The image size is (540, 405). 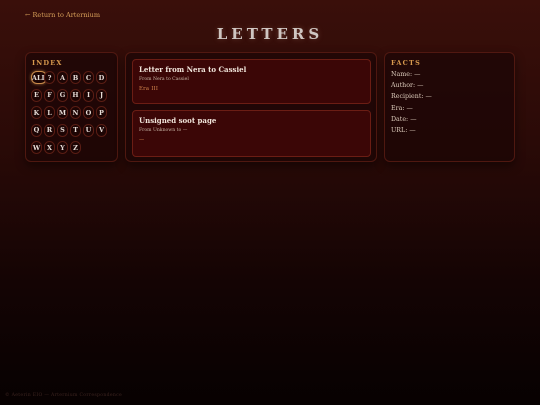 What do you see at coordinates (149, 89) in the screenshot?
I see `letter-card-era: Era III` at bounding box center [149, 89].